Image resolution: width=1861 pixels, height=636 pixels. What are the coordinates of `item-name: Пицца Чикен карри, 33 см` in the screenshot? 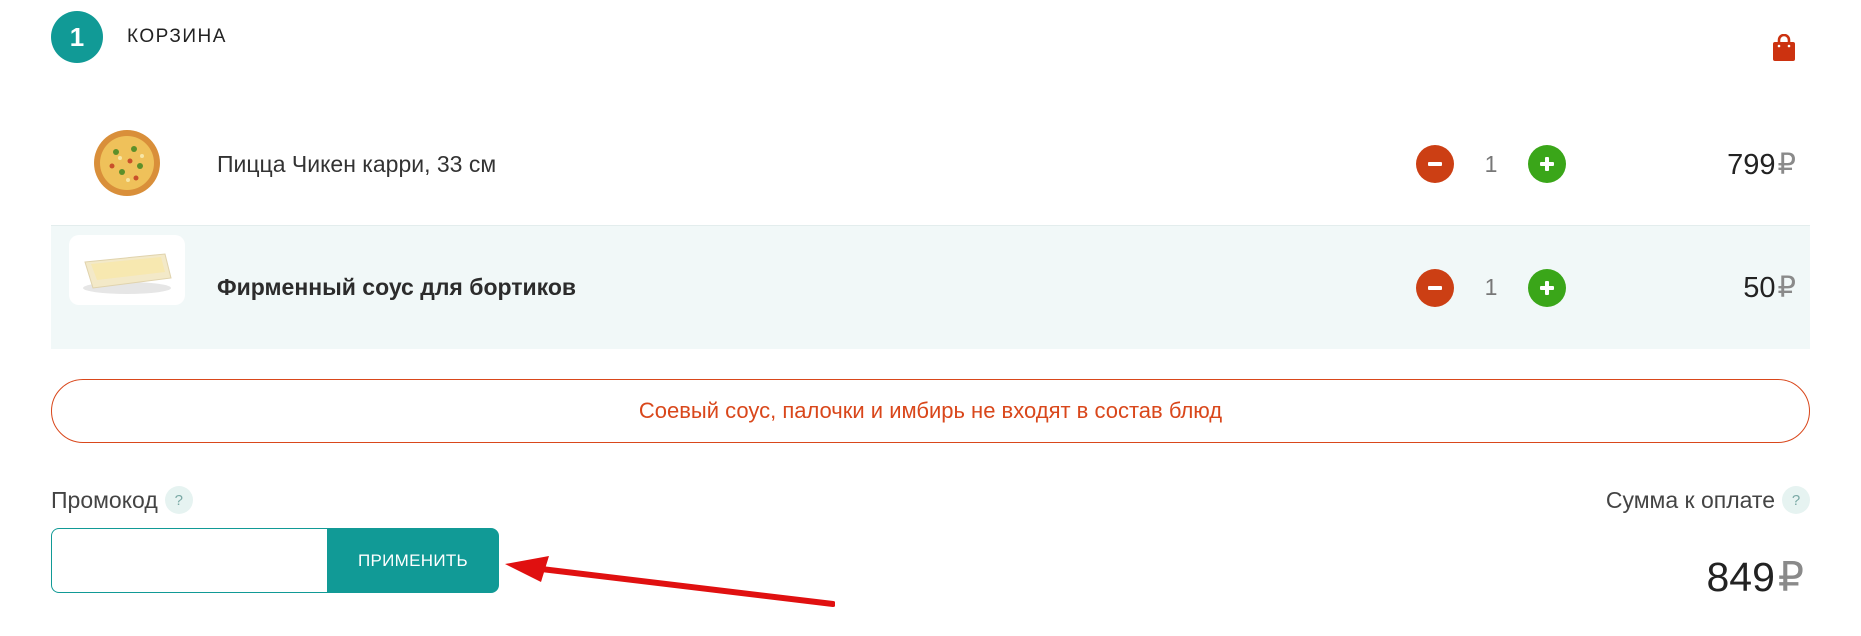 It's located at (357, 163).